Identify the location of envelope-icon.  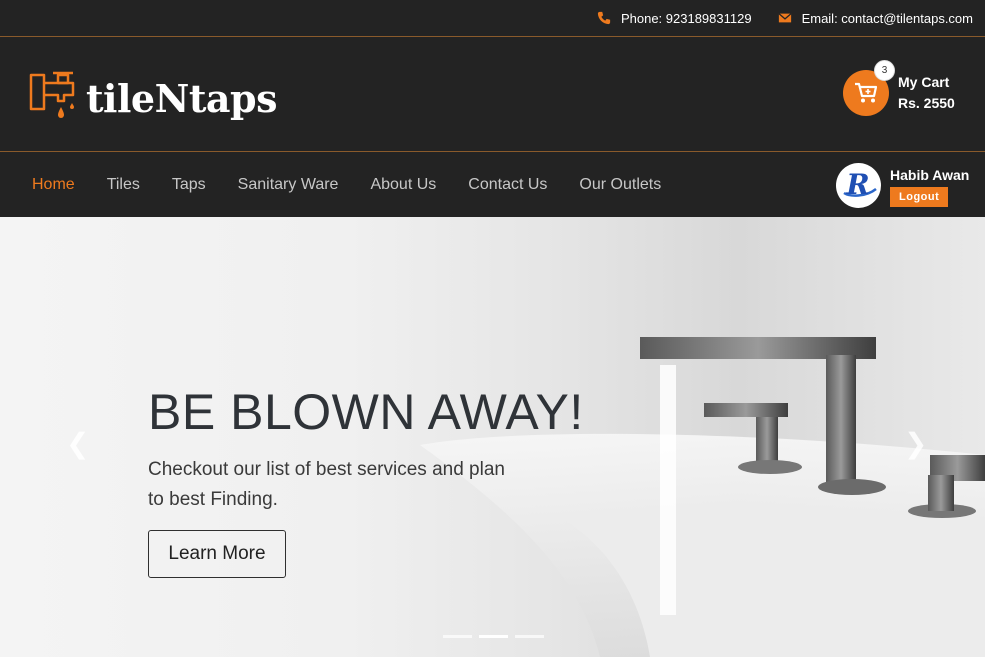
(785, 18).